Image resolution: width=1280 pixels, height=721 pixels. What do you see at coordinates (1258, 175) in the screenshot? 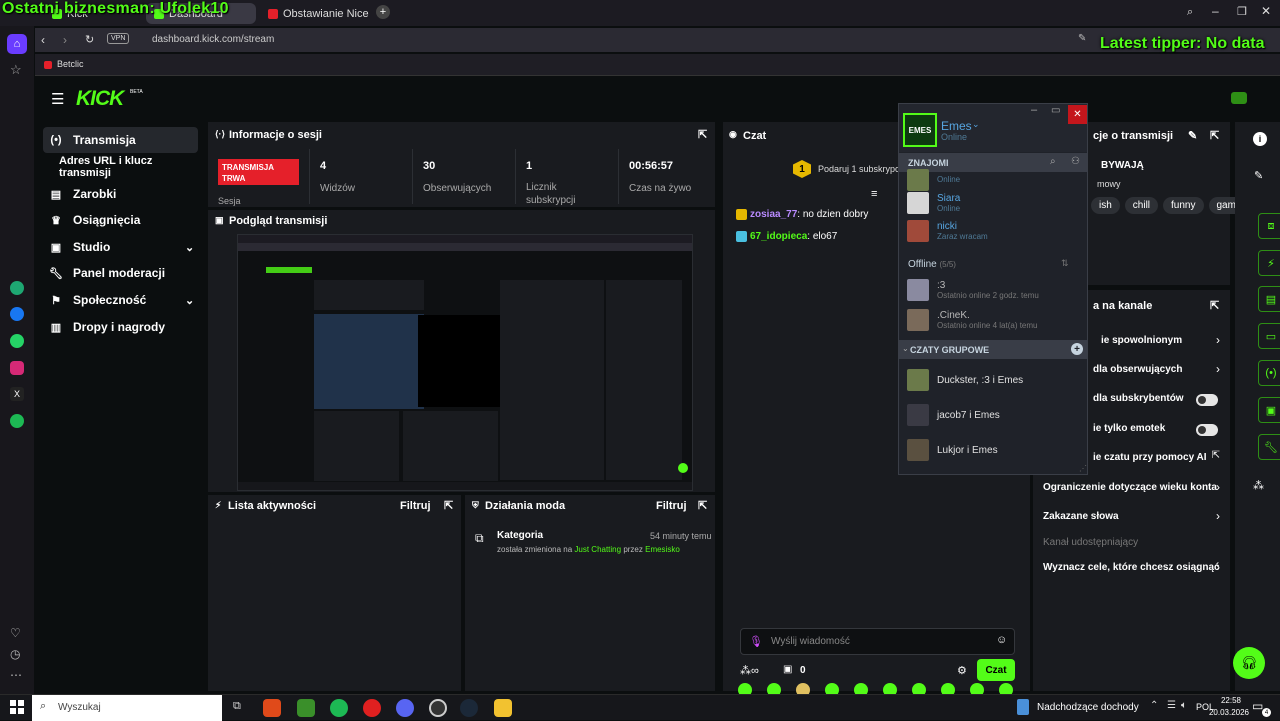
I see `pencil-icon: ✎` at bounding box center [1258, 175].